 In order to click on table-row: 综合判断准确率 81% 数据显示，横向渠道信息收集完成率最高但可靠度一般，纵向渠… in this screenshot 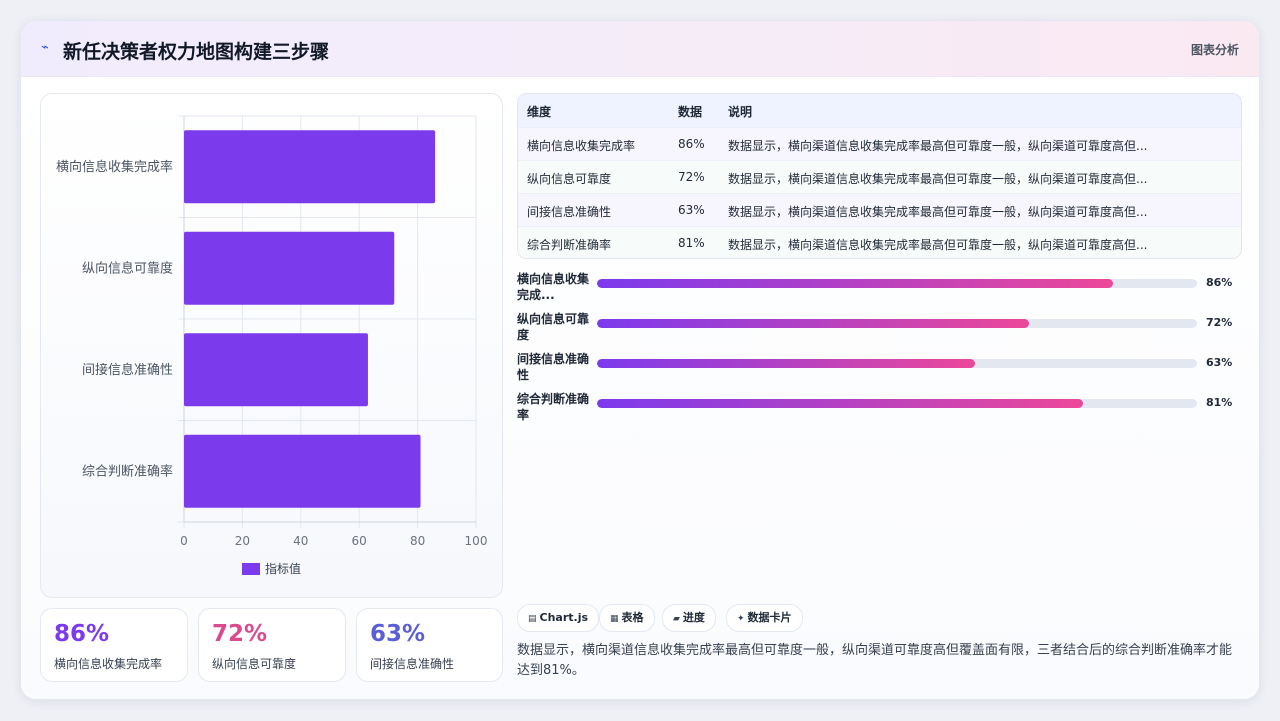, I will do `click(879, 242)`.